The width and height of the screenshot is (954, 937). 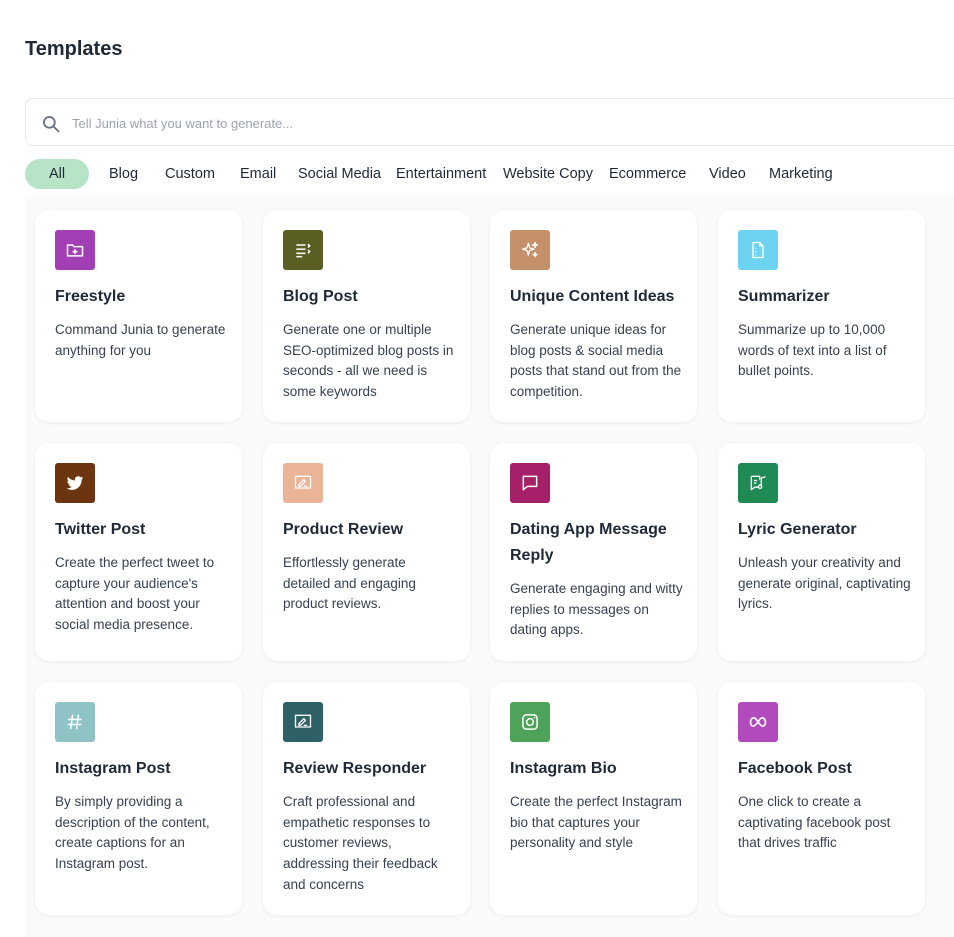 I want to click on hashtag-icon, so click(x=74, y=722).